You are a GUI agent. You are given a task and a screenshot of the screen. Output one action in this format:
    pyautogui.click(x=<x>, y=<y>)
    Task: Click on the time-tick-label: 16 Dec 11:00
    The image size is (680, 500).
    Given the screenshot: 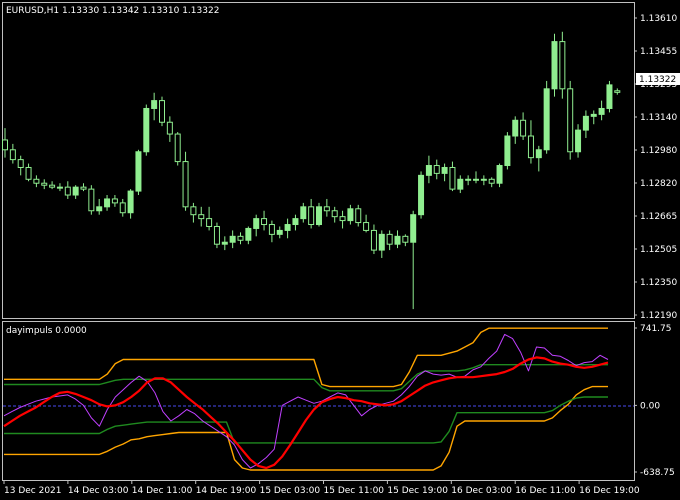 What is the action you would take?
    pyautogui.click(x=545, y=491)
    